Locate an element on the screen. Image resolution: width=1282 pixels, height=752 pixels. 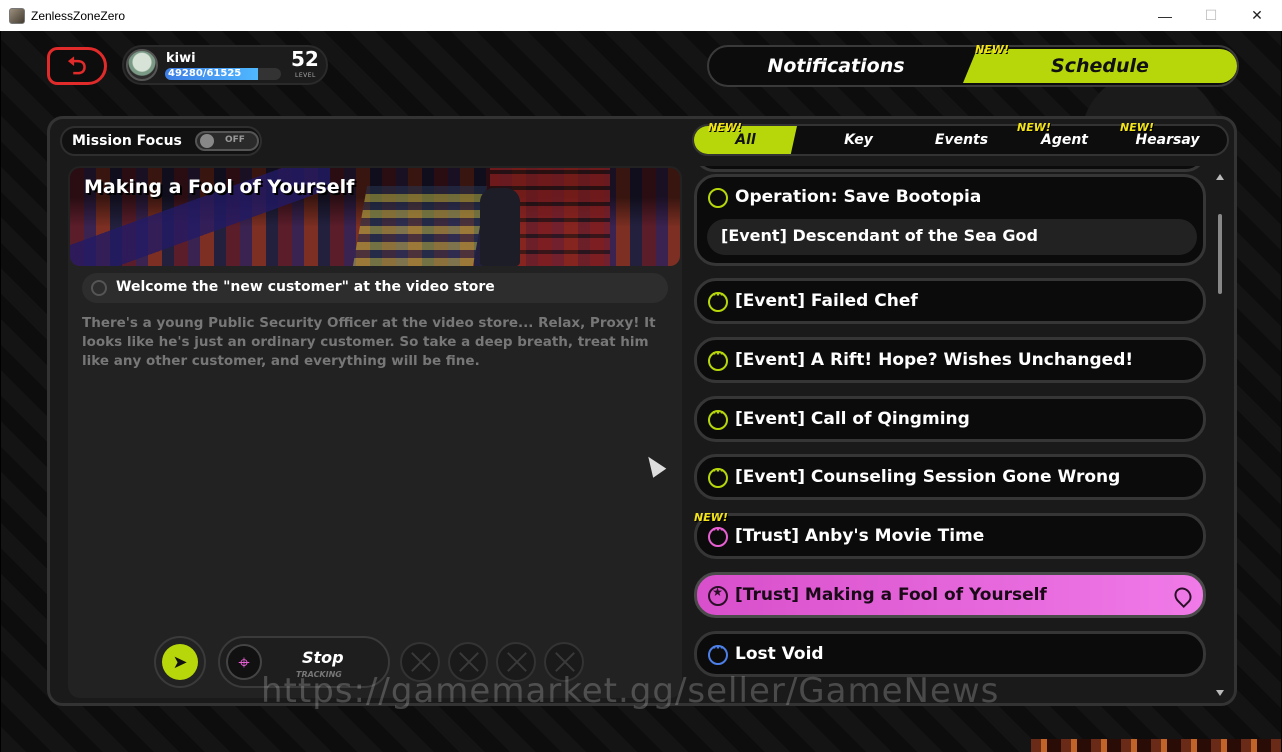
tab-events: Events is located at coordinates (961, 140).